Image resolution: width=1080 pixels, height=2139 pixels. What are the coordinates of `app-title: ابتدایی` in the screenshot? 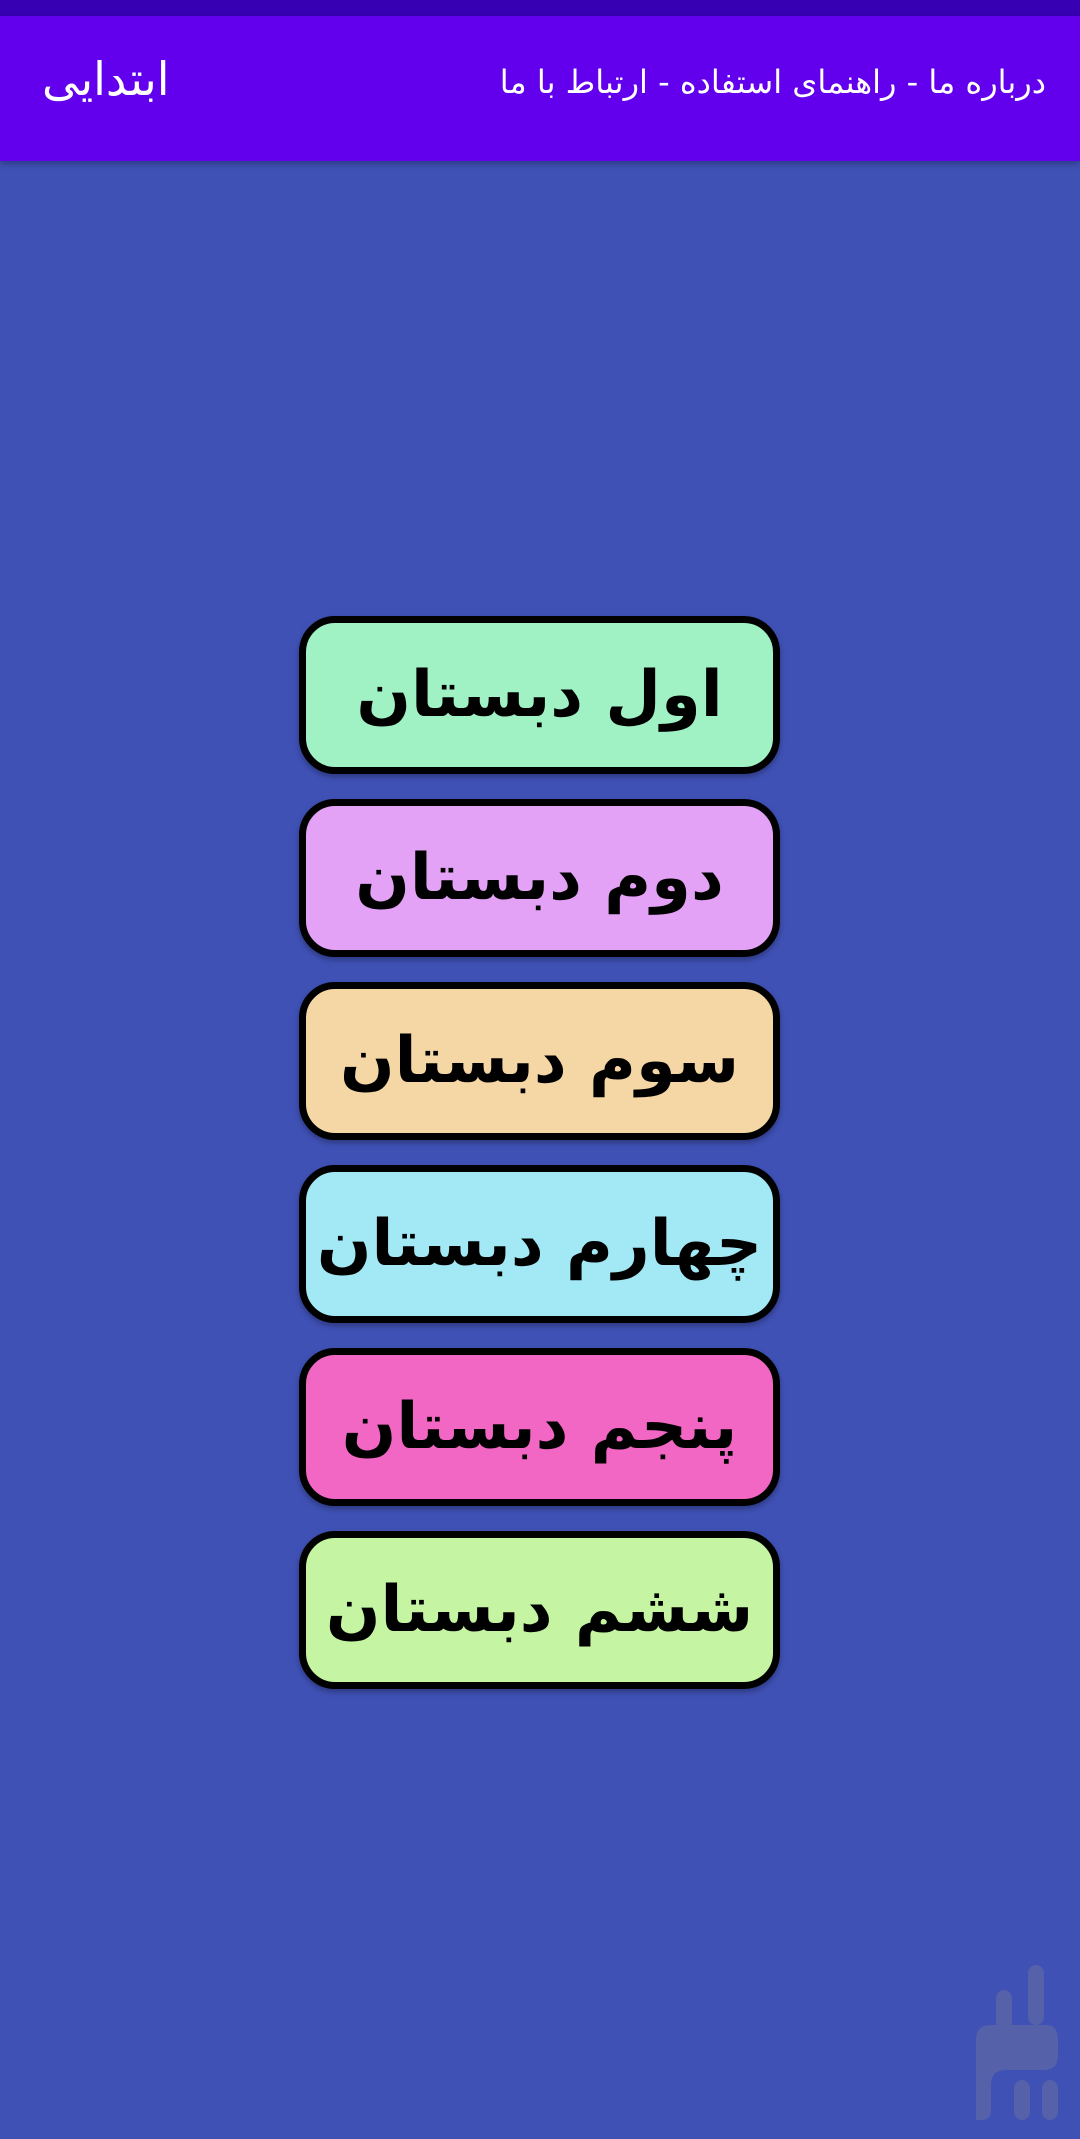 It's located at (106, 79).